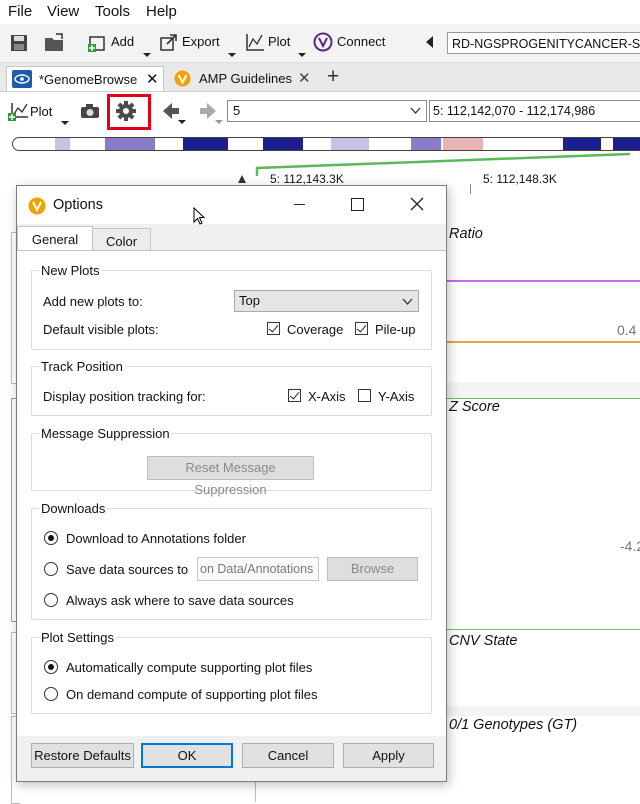  I want to click on plot-chart-icon, so click(255, 42).